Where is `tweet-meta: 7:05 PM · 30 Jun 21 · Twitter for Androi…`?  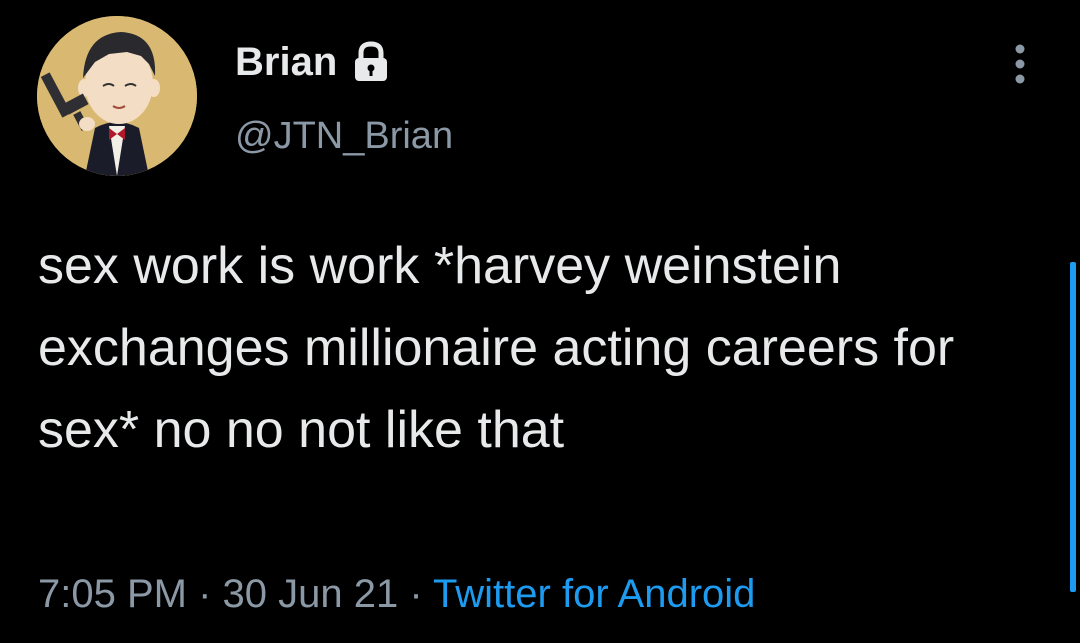 tweet-meta: 7:05 PM · 30 Jun 21 · Twitter for Androi… is located at coordinates (396, 594).